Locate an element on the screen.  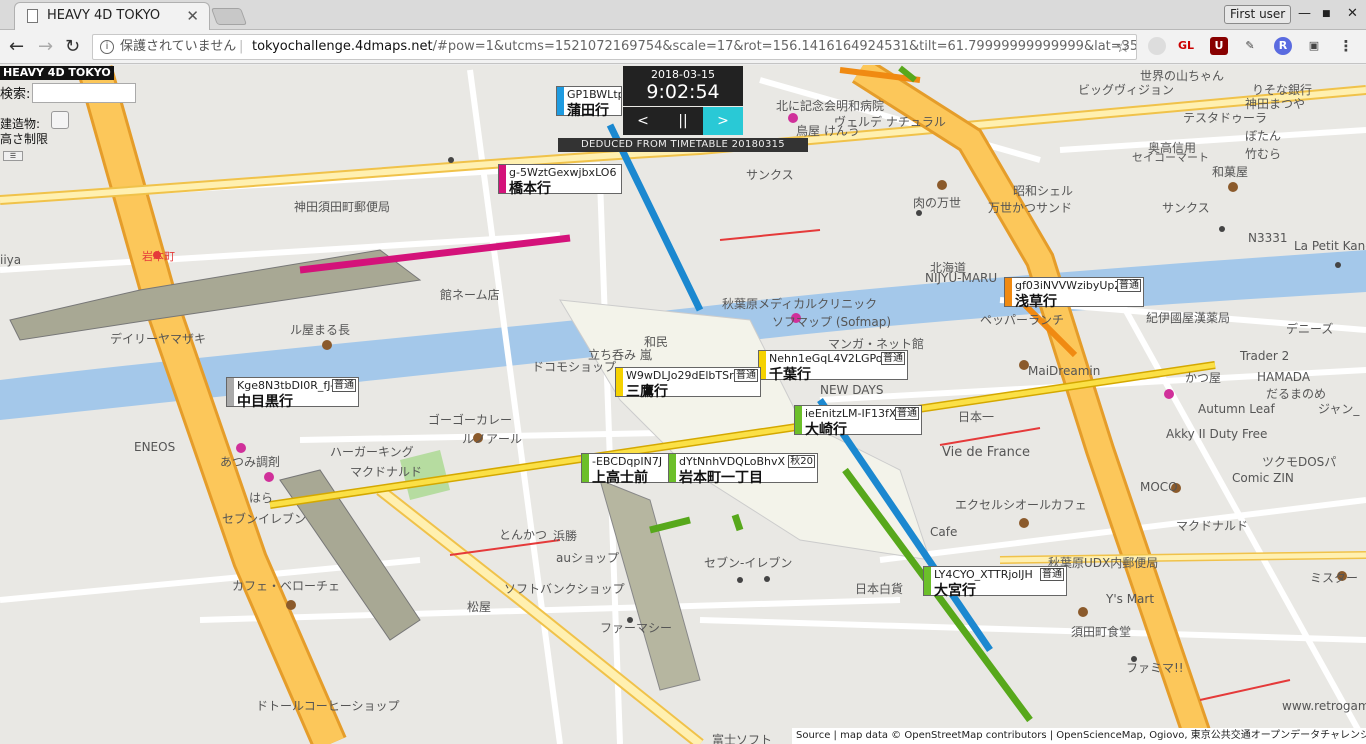
map-label: 昭和シェル is located at coordinates (1043, 191).